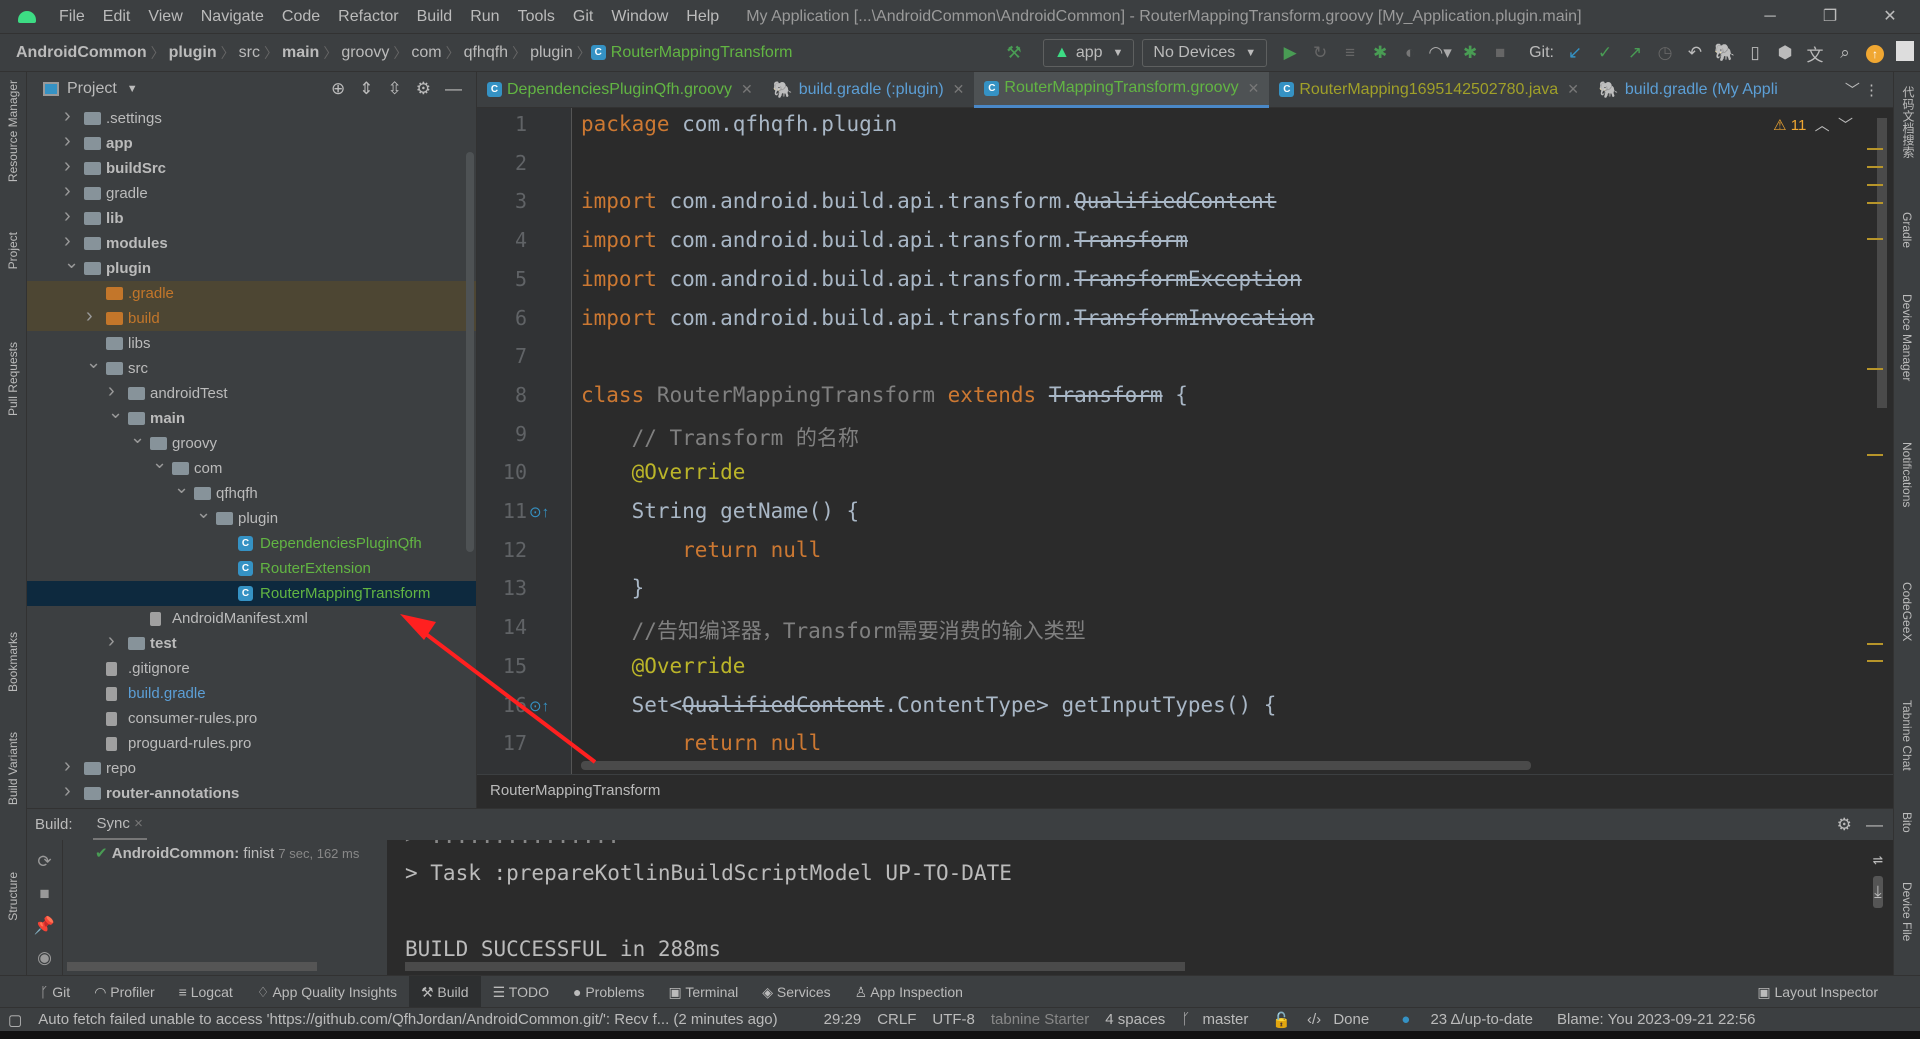  I want to click on gear-icon: ⚙, so click(423, 89).